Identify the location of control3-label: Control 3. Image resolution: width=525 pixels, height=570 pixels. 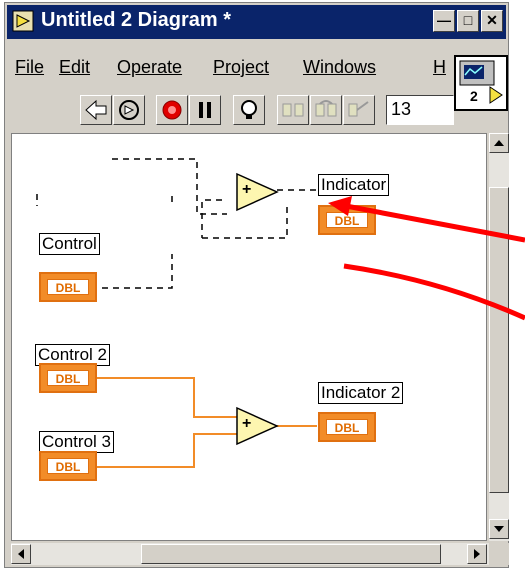
(76, 442).